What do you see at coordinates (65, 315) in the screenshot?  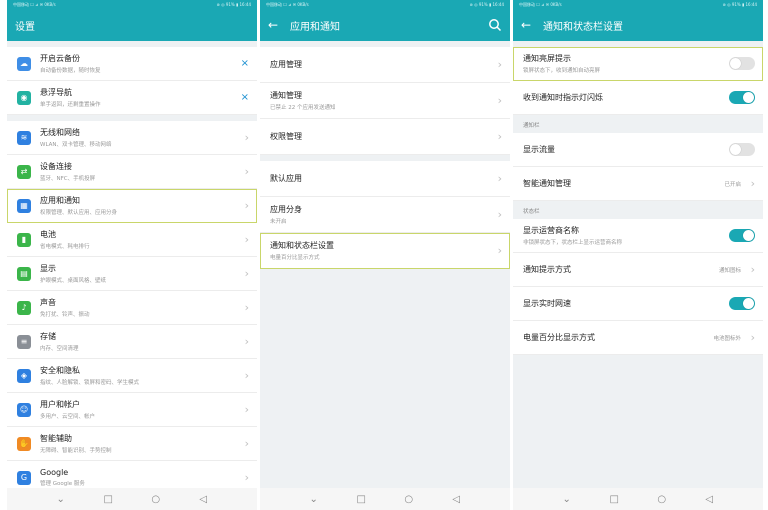 I see `item-subtitle: 免打扰、铃声、振动` at bounding box center [65, 315].